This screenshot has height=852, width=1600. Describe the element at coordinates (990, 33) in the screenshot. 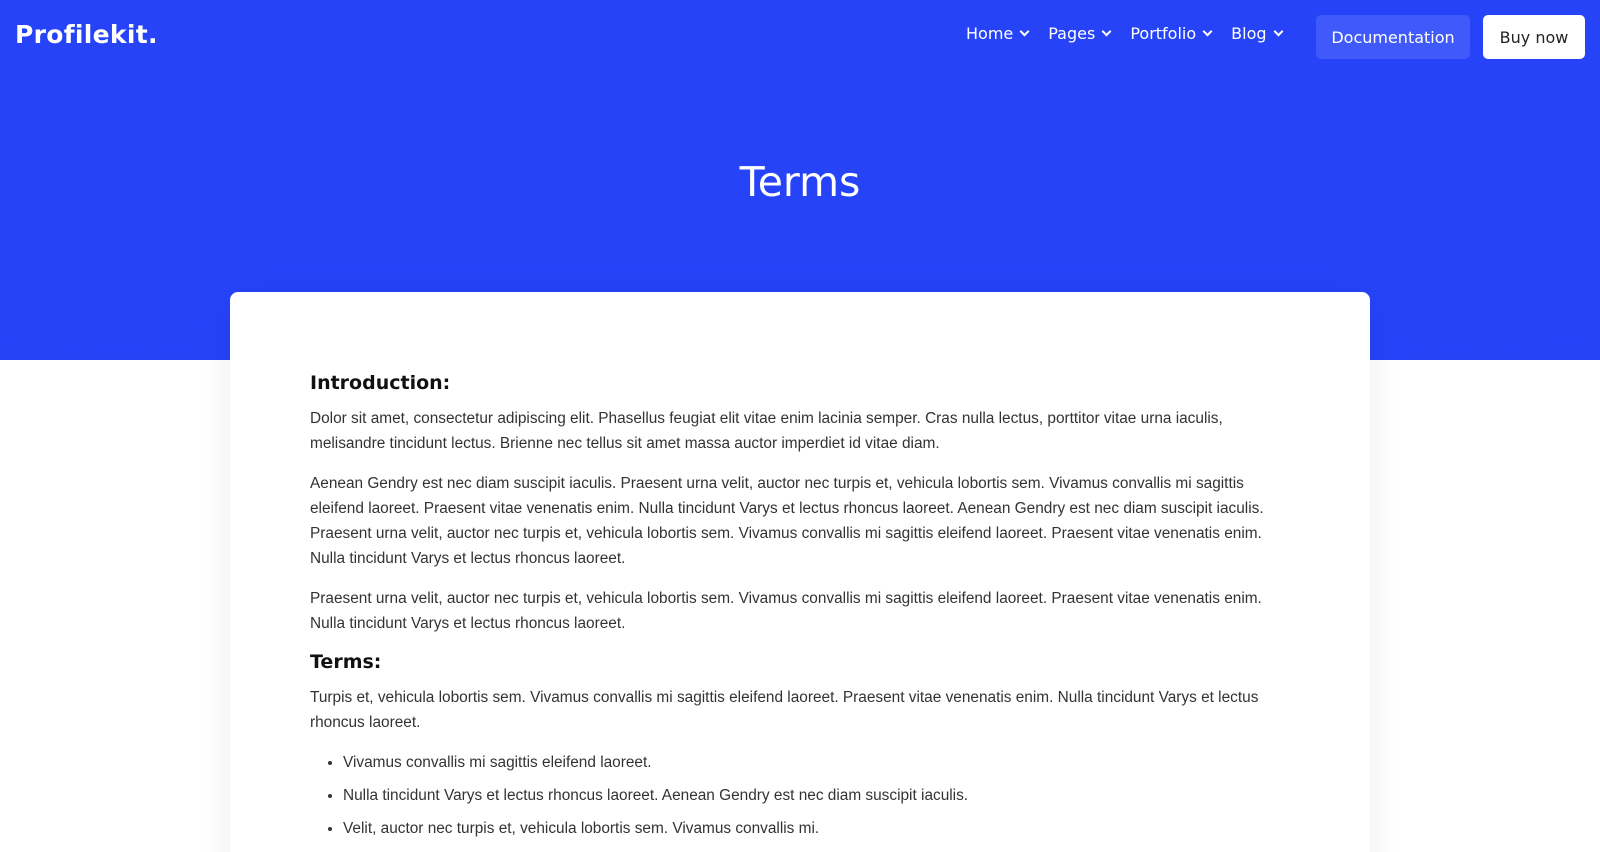

I see `nav-item-label: Home` at that location.